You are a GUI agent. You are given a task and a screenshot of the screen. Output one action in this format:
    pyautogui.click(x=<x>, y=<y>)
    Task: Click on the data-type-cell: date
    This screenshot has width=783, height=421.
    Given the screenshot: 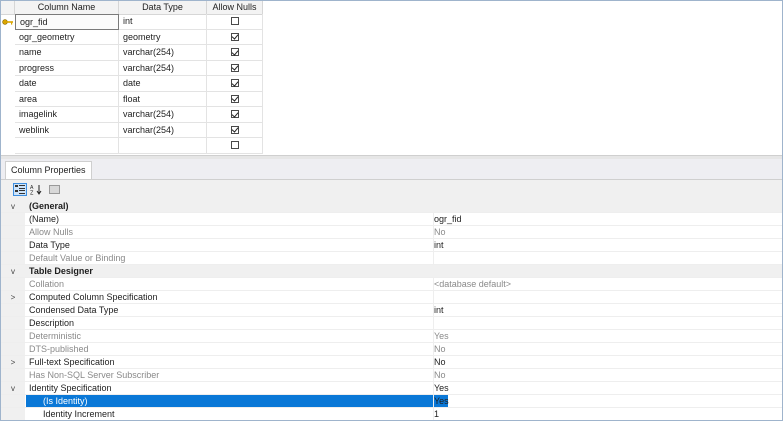 What is the action you would take?
    pyautogui.click(x=163, y=84)
    